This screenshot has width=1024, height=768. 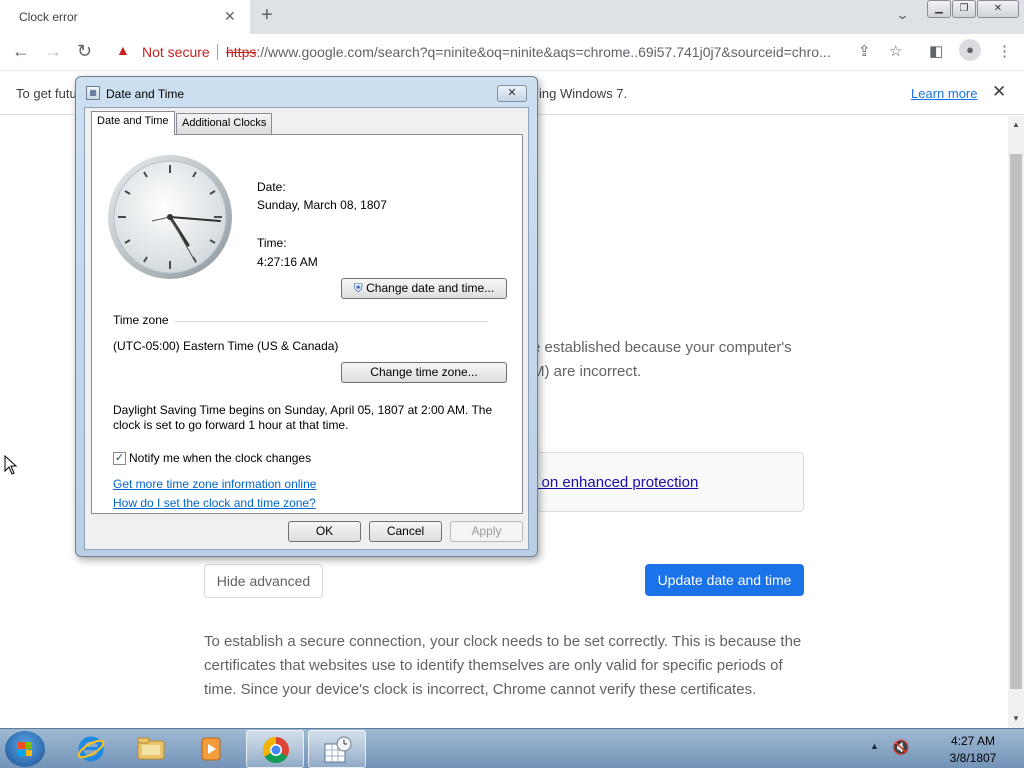 I want to click on side-panel-icon: ◧, so click(x=936, y=51).